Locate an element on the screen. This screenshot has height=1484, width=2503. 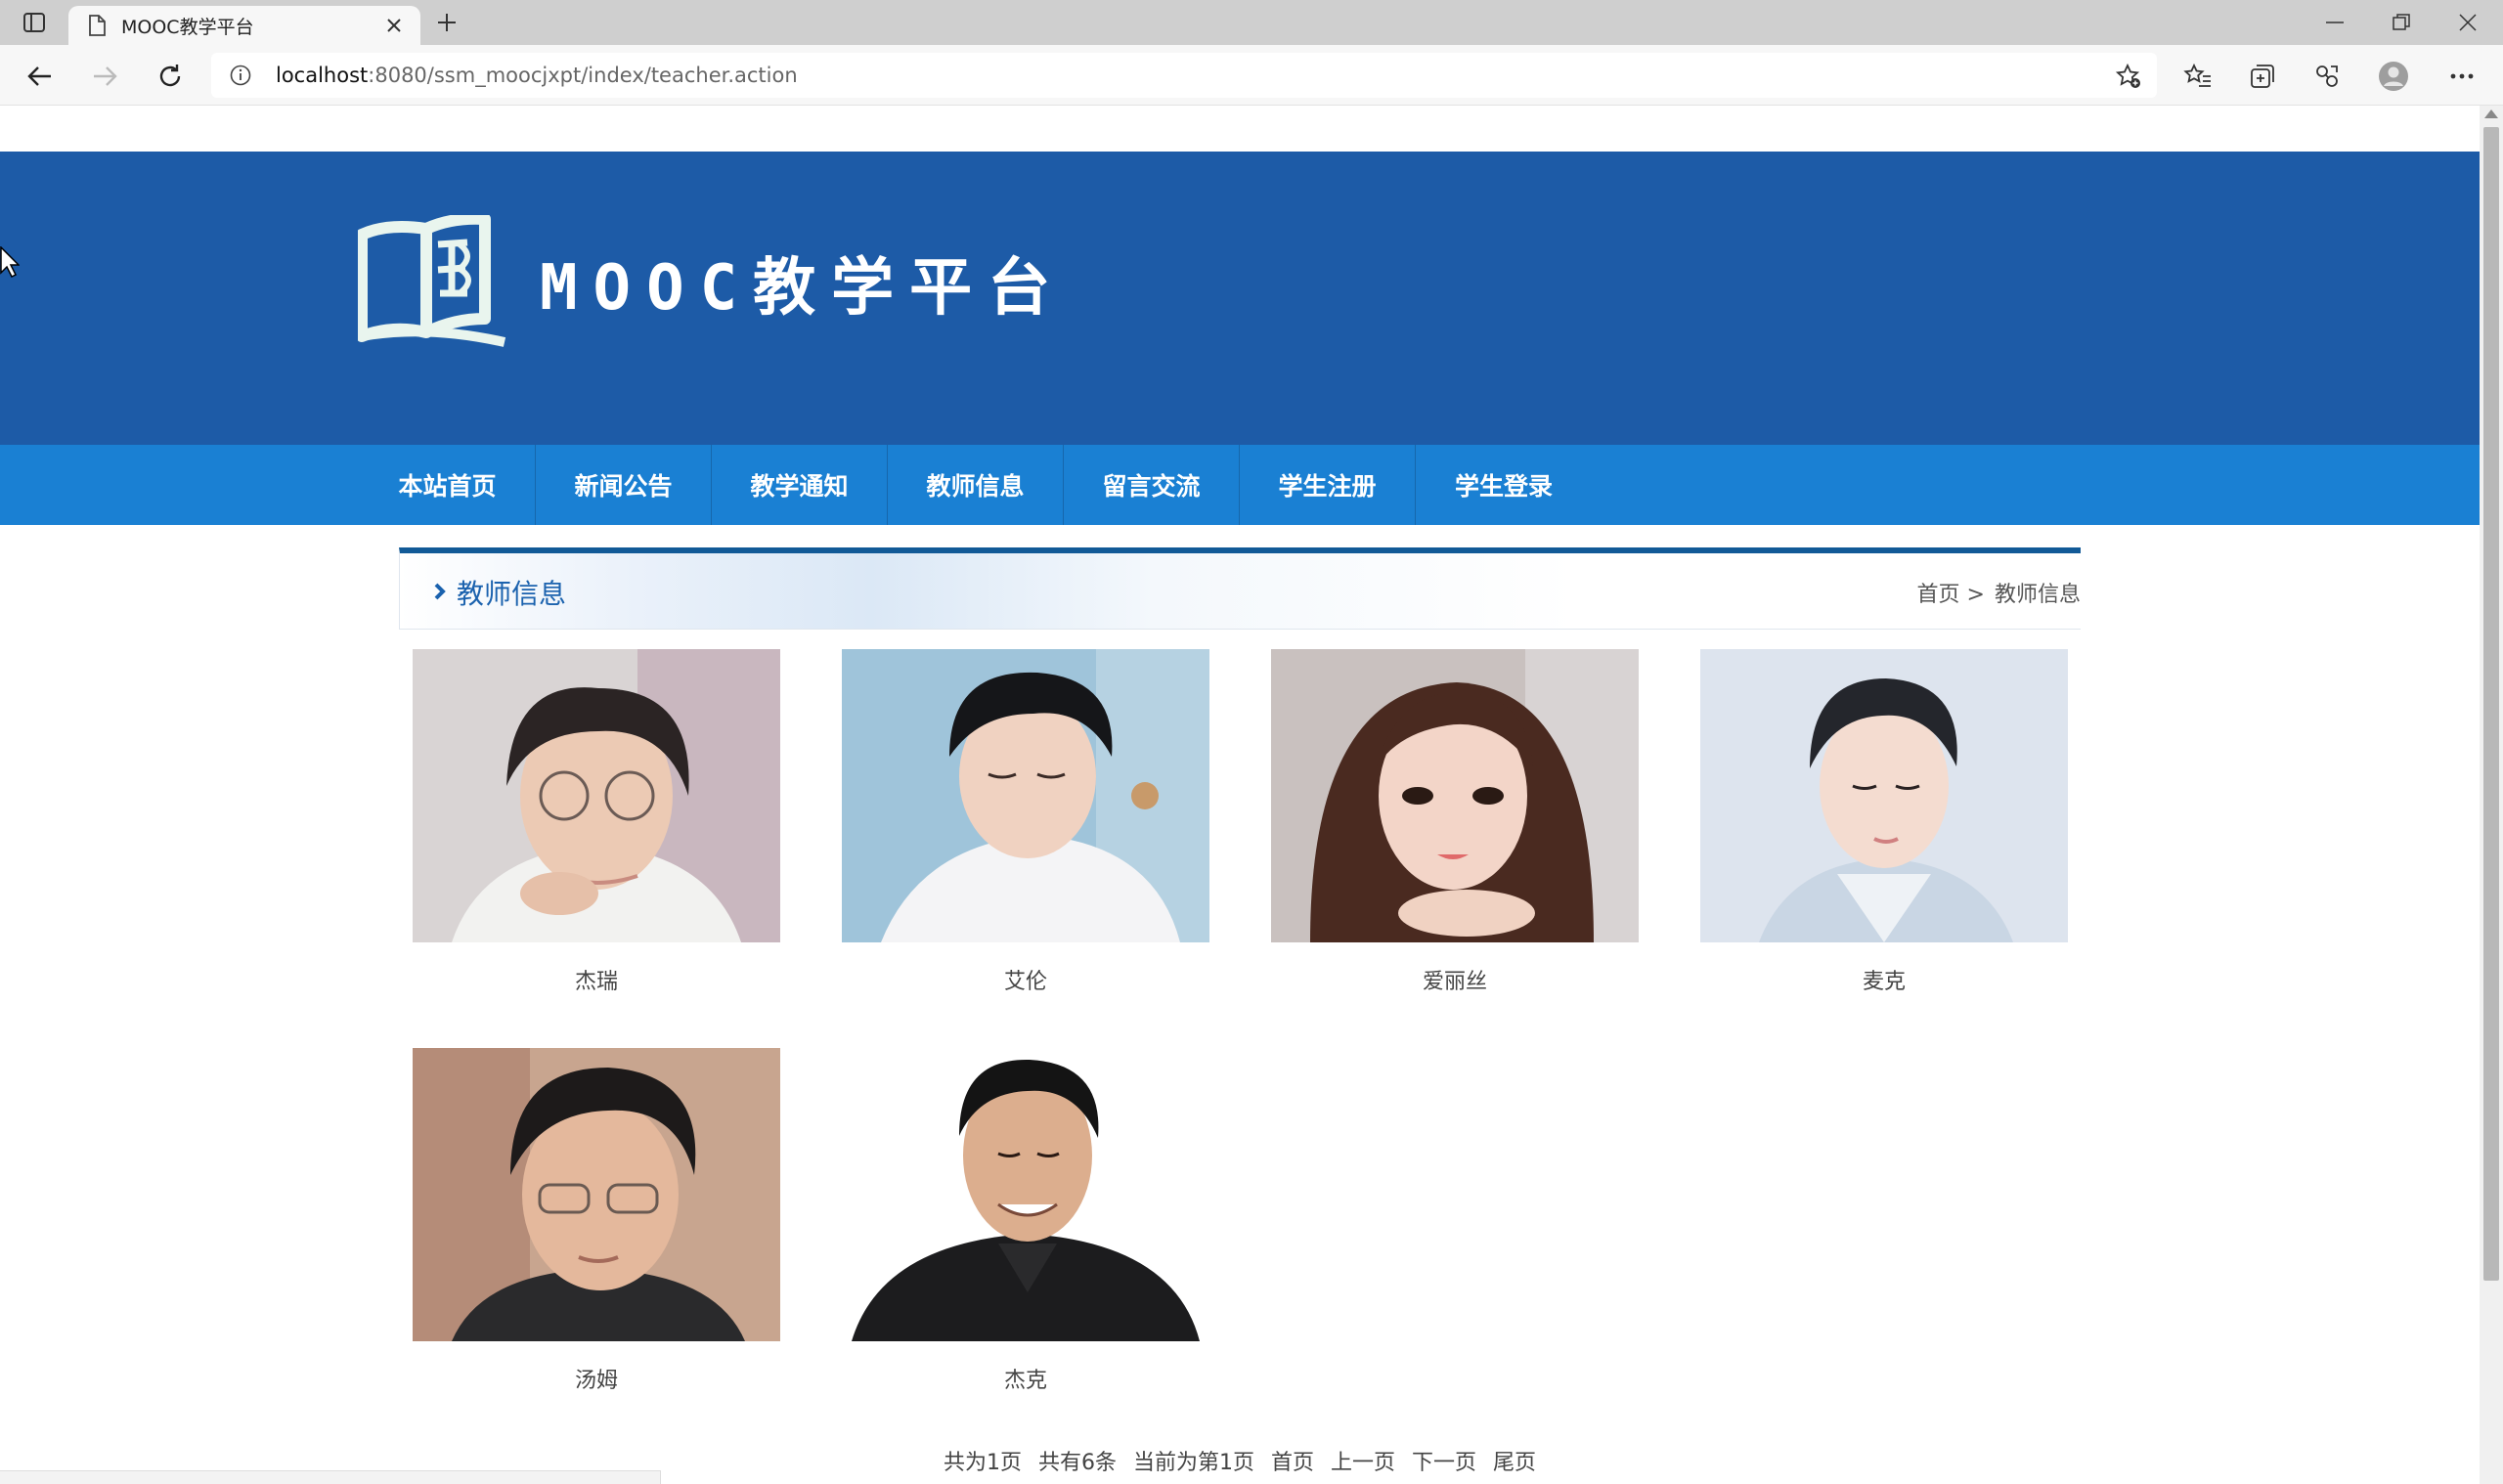
new-tab-button is located at coordinates (446, 22).